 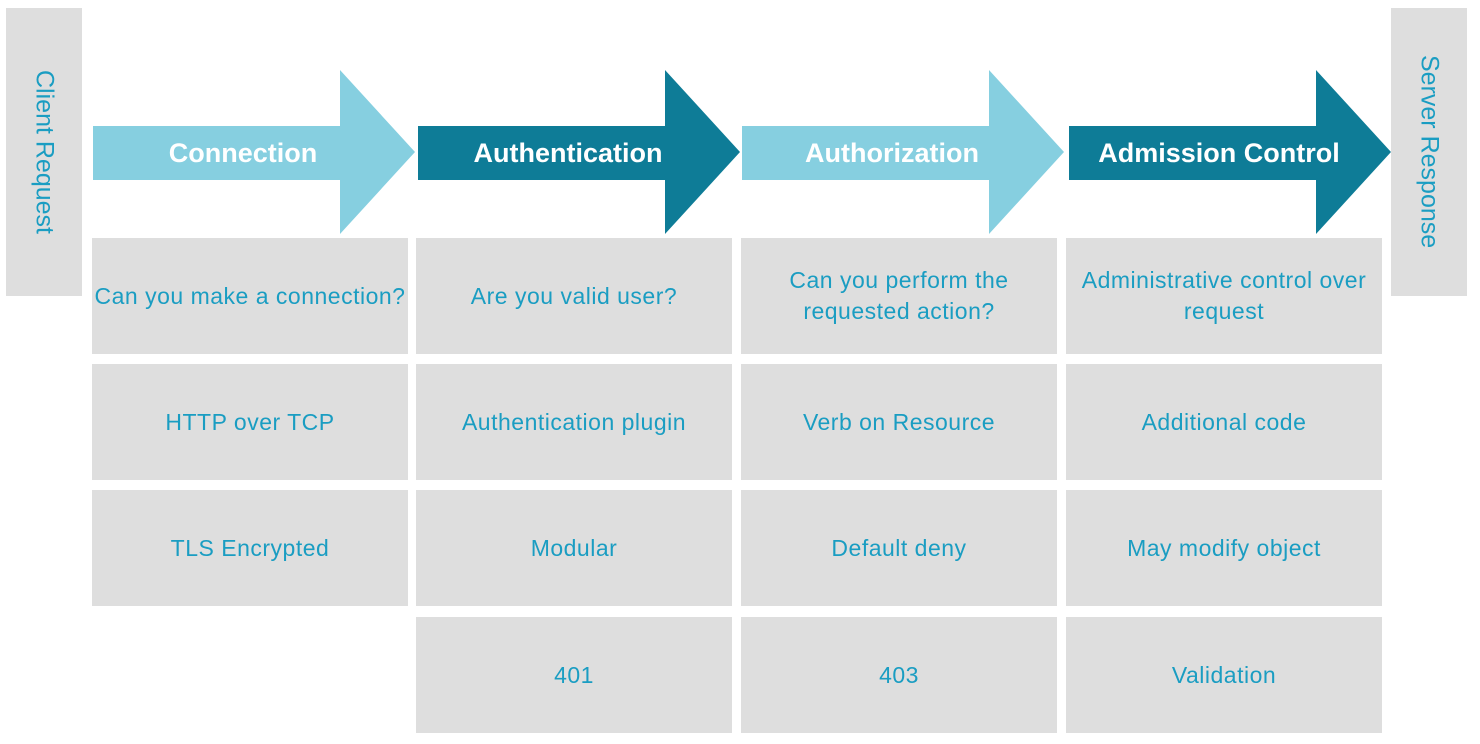 What do you see at coordinates (250, 296) in the screenshot?
I see `connection-question-cell: Can you make a connection?` at bounding box center [250, 296].